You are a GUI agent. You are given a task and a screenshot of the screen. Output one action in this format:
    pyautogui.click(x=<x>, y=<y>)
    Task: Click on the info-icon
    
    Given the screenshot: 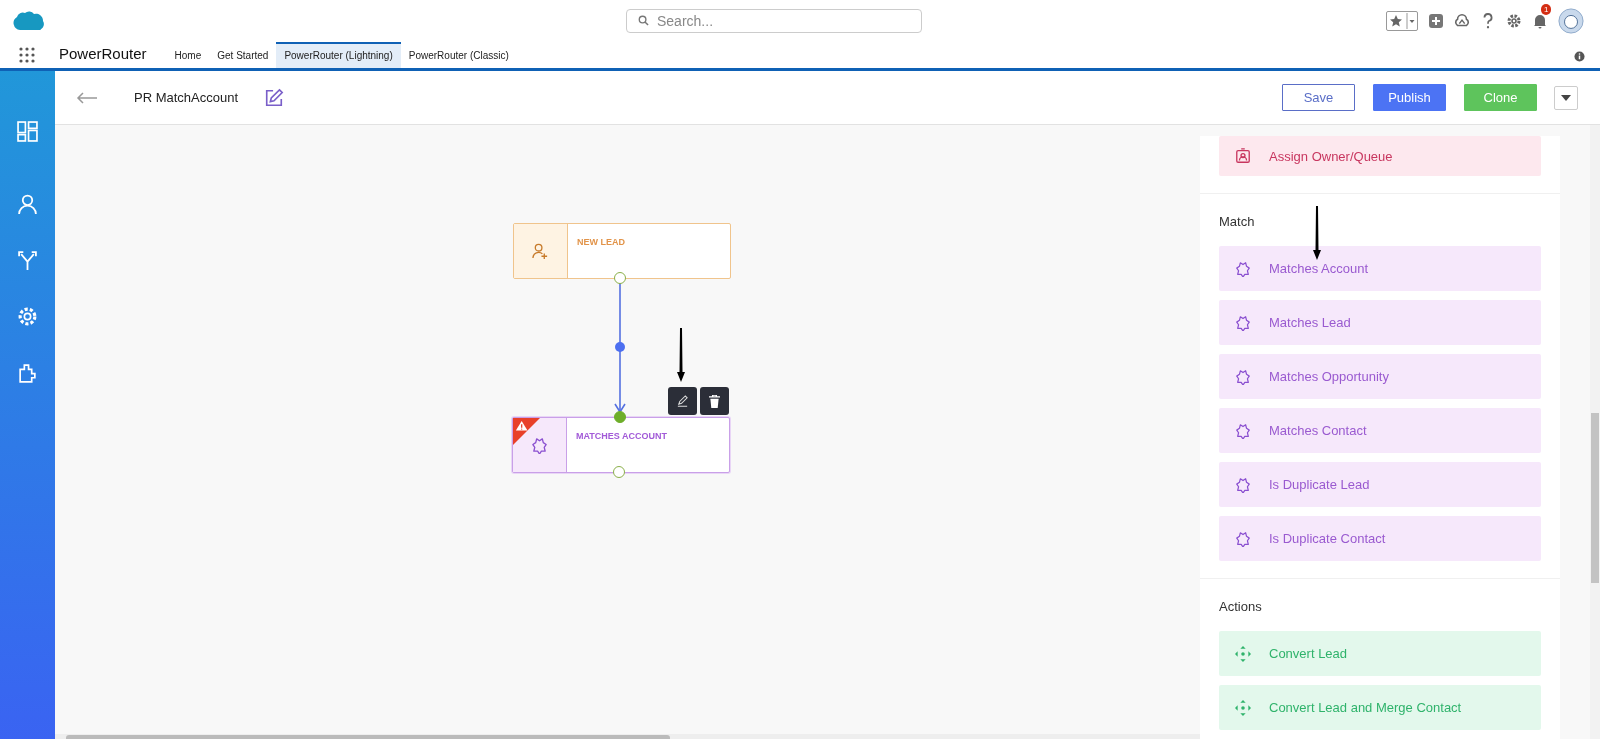 What is the action you would take?
    pyautogui.click(x=1579, y=56)
    